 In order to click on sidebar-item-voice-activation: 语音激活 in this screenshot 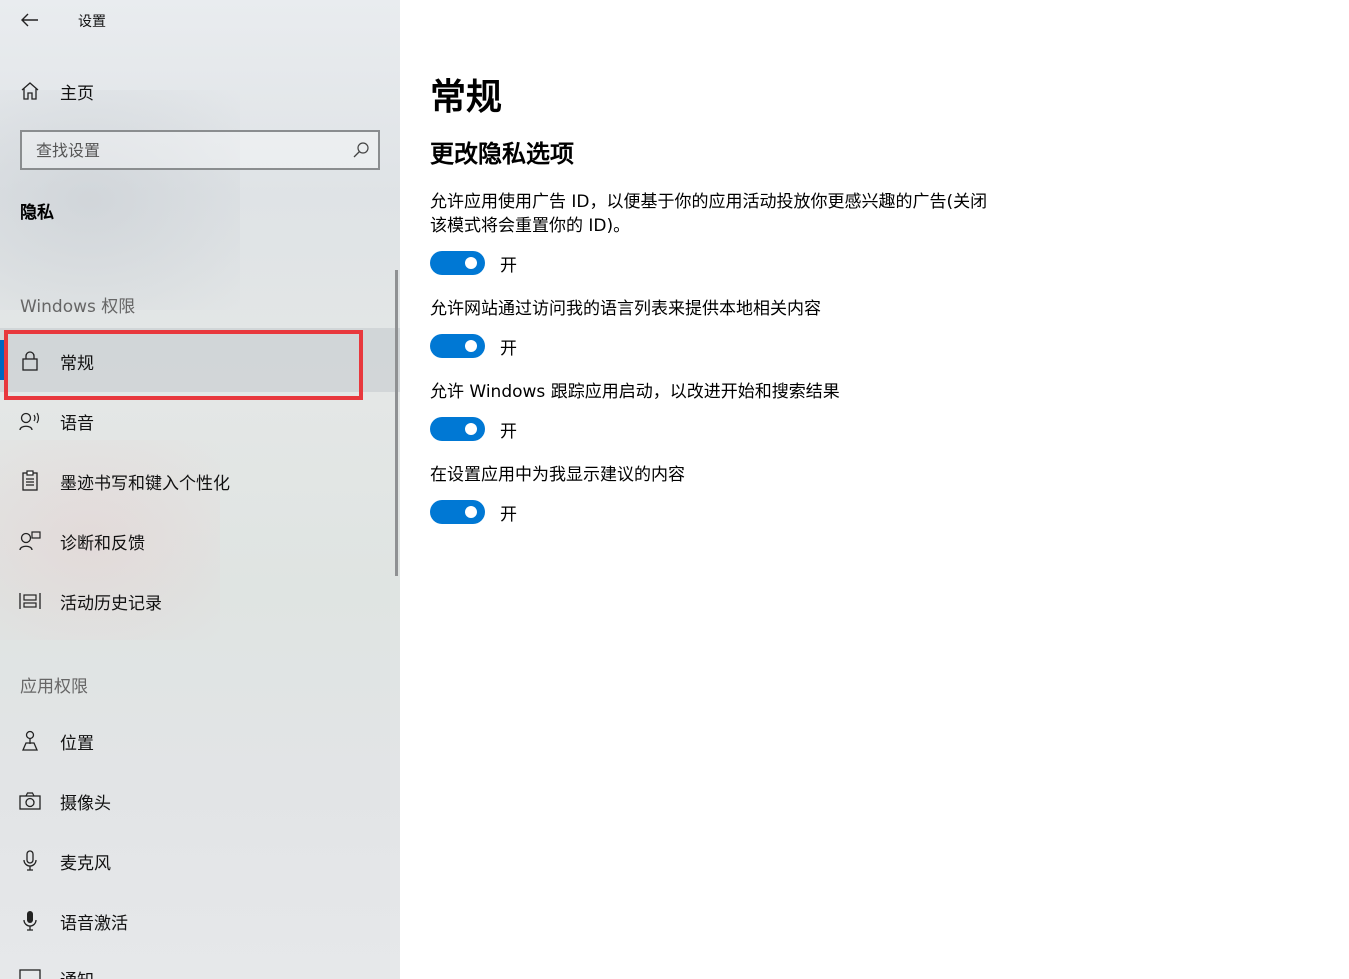, I will do `click(200, 921)`.